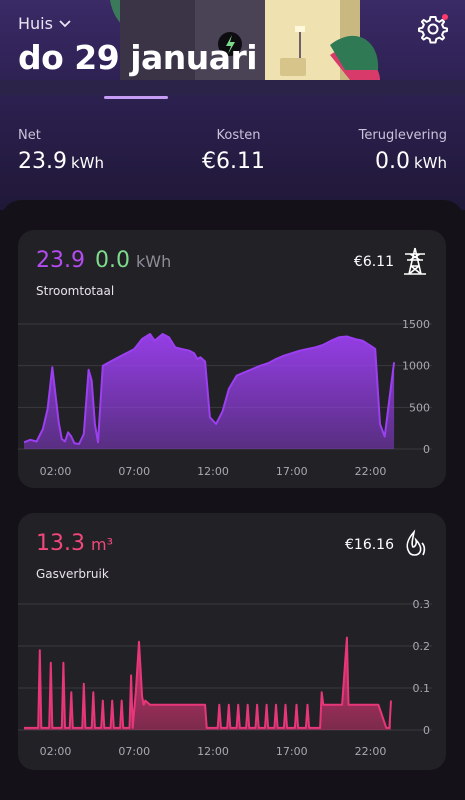 This screenshot has width=465, height=800. Describe the element at coordinates (42, 161) in the screenshot. I see `stat-value: 23.9` at that location.